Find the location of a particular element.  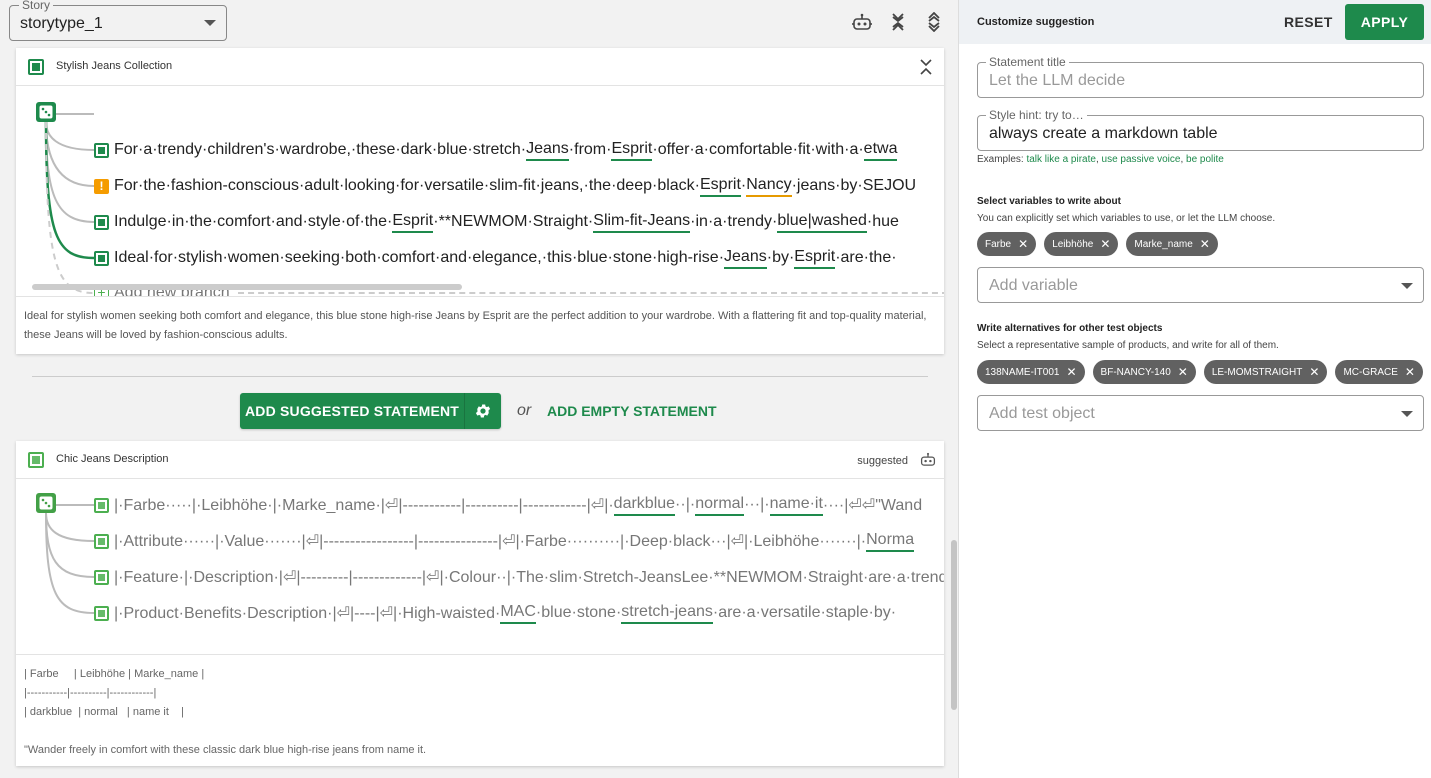

story-select: Story storytype_1 is located at coordinates (118, 20).